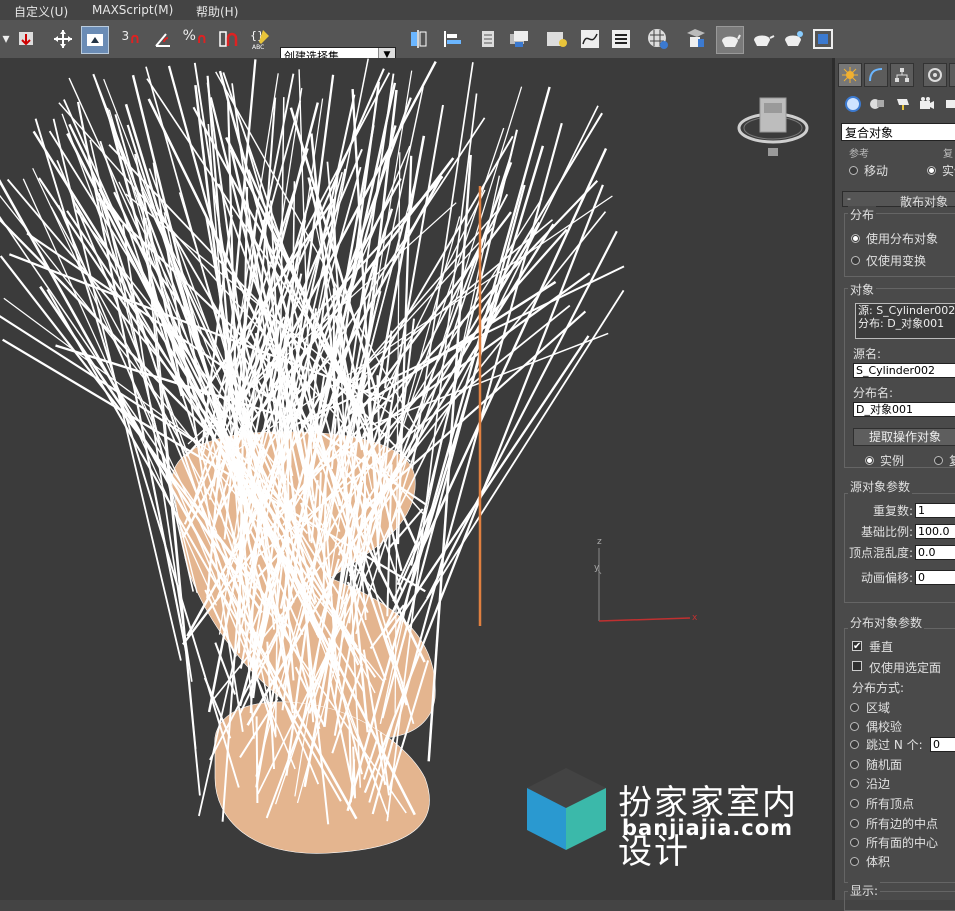  Describe the element at coordinates (658, 39) in the screenshot. I see `material-editor-icon` at that location.